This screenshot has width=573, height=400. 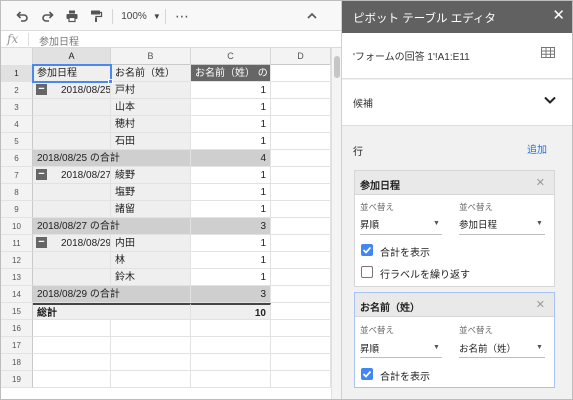 I want to click on row-header: 15, so click(x=17, y=311).